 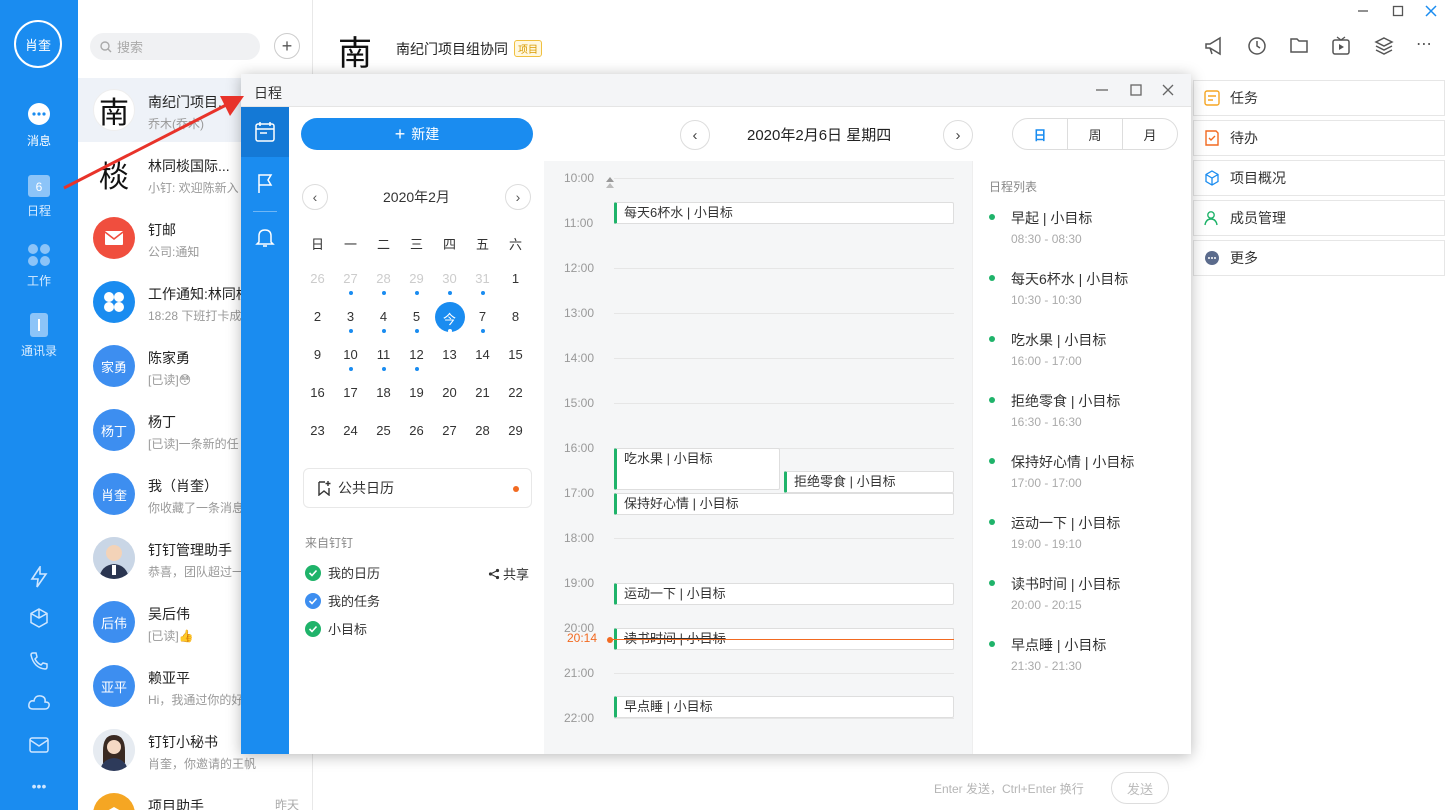 I want to click on bell-icon, so click(x=265, y=237).